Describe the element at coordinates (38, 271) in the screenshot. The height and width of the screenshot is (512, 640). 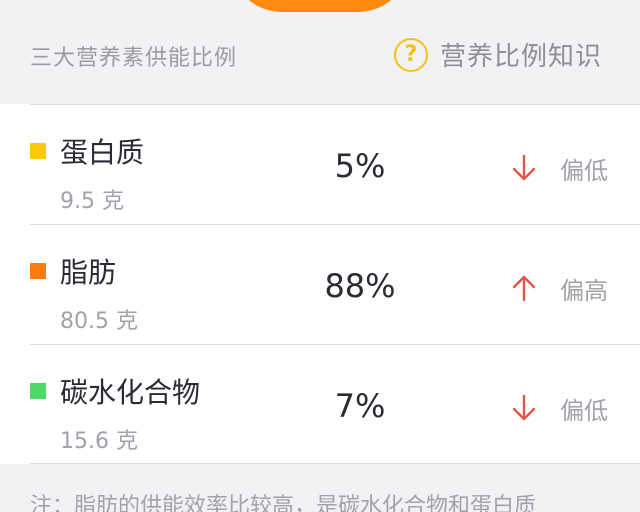
I see `fat-color-swatch` at that location.